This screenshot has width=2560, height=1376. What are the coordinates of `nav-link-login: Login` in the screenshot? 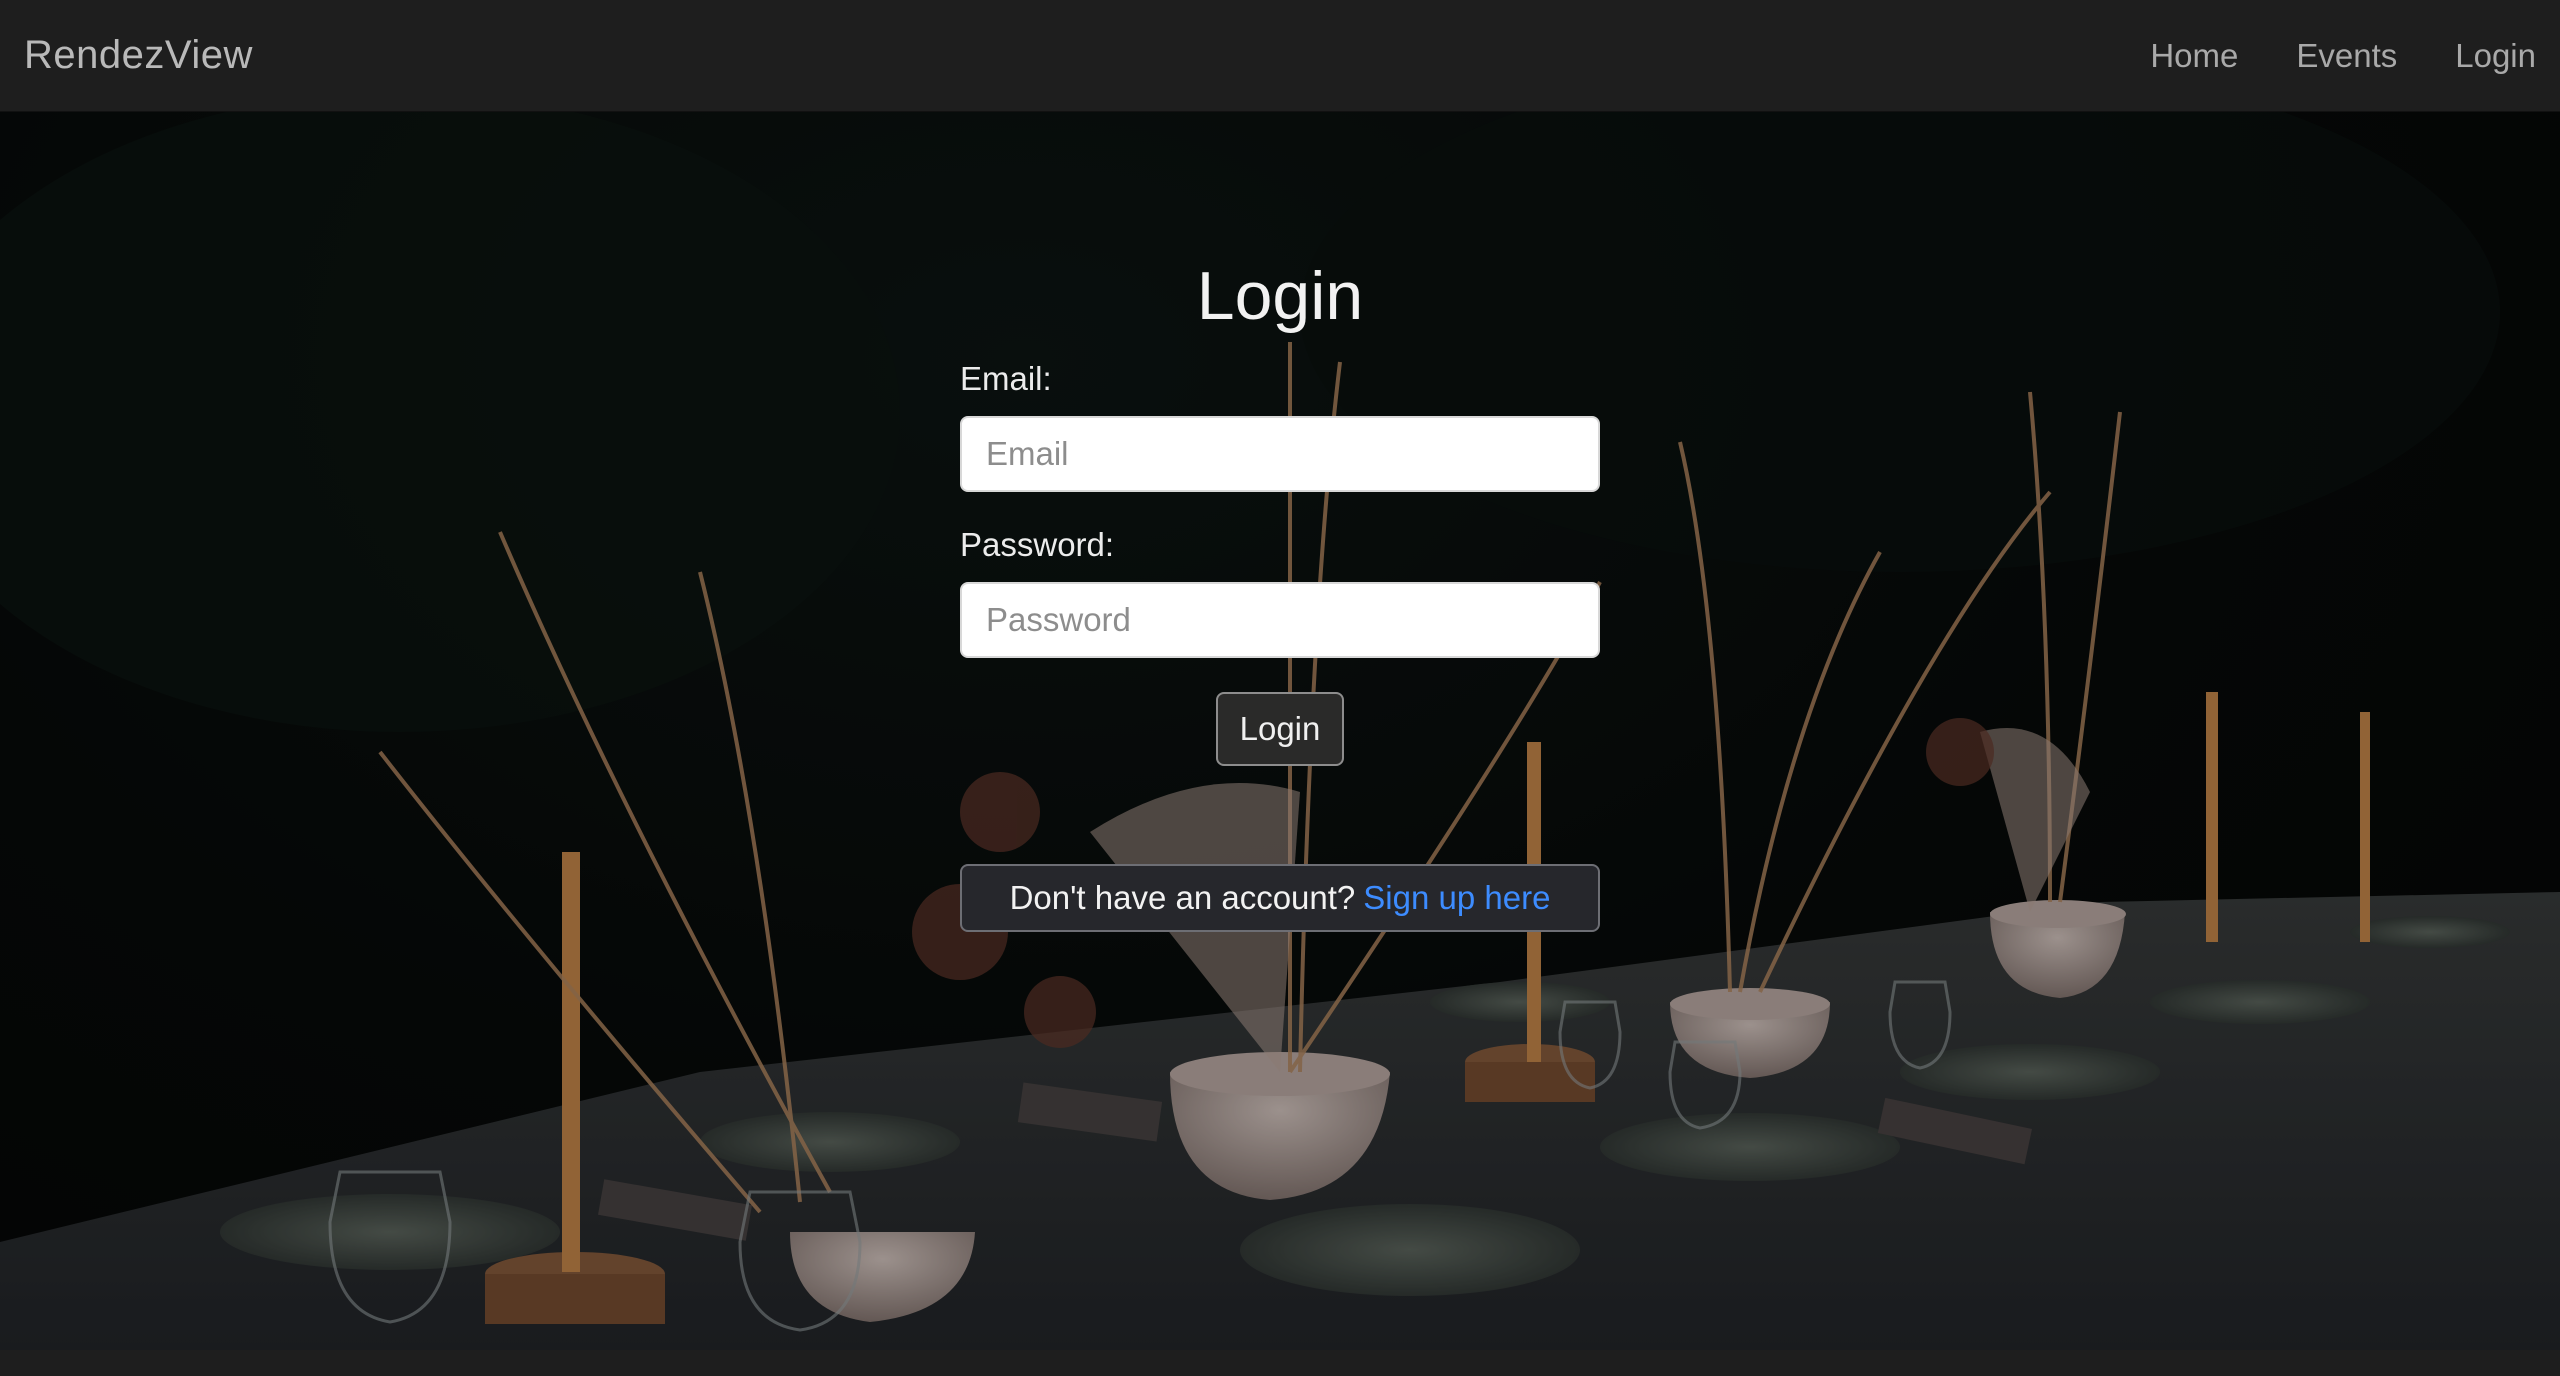 It's located at (2495, 56).